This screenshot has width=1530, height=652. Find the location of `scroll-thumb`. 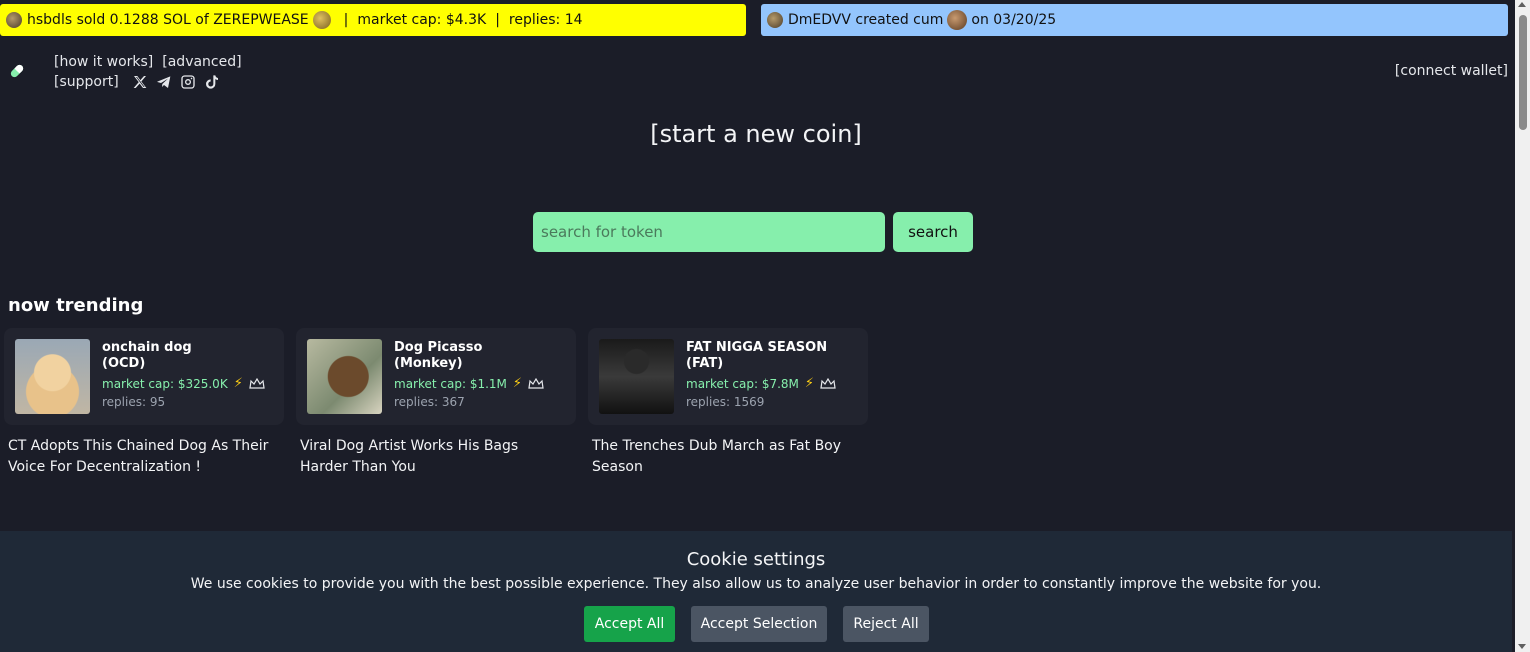

scroll-thumb is located at coordinates (1523, 72).